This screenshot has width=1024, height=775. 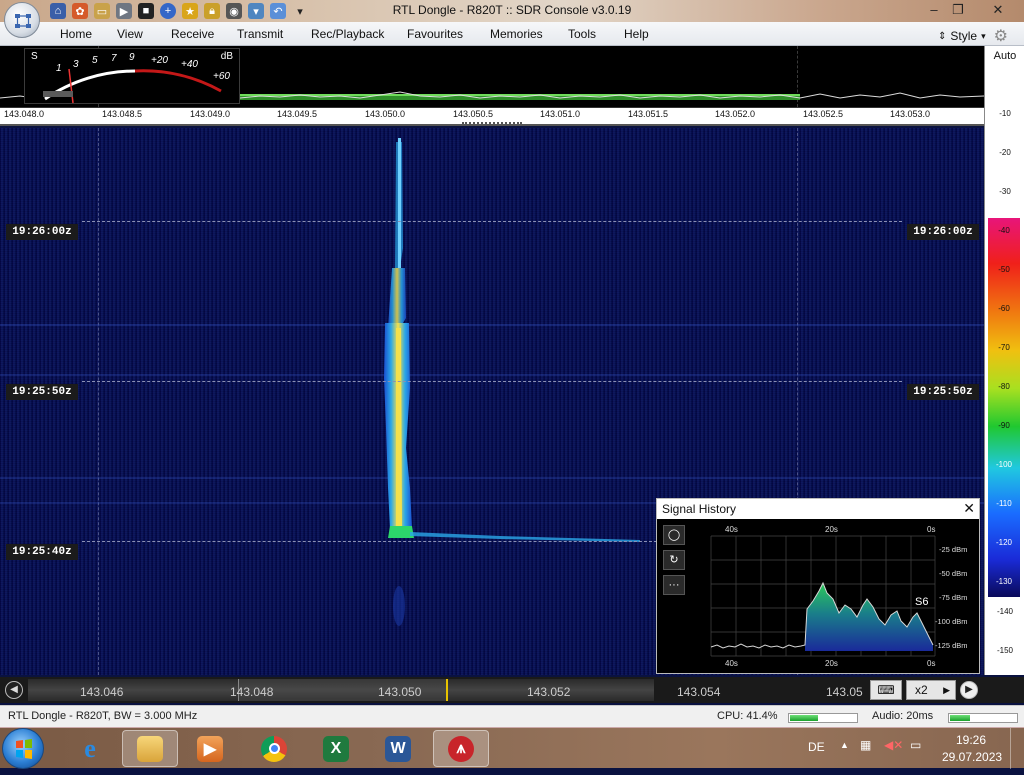 What do you see at coordinates (447, 690) in the screenshot?
I see `tuning-marker` at bounding box center [447, 690].